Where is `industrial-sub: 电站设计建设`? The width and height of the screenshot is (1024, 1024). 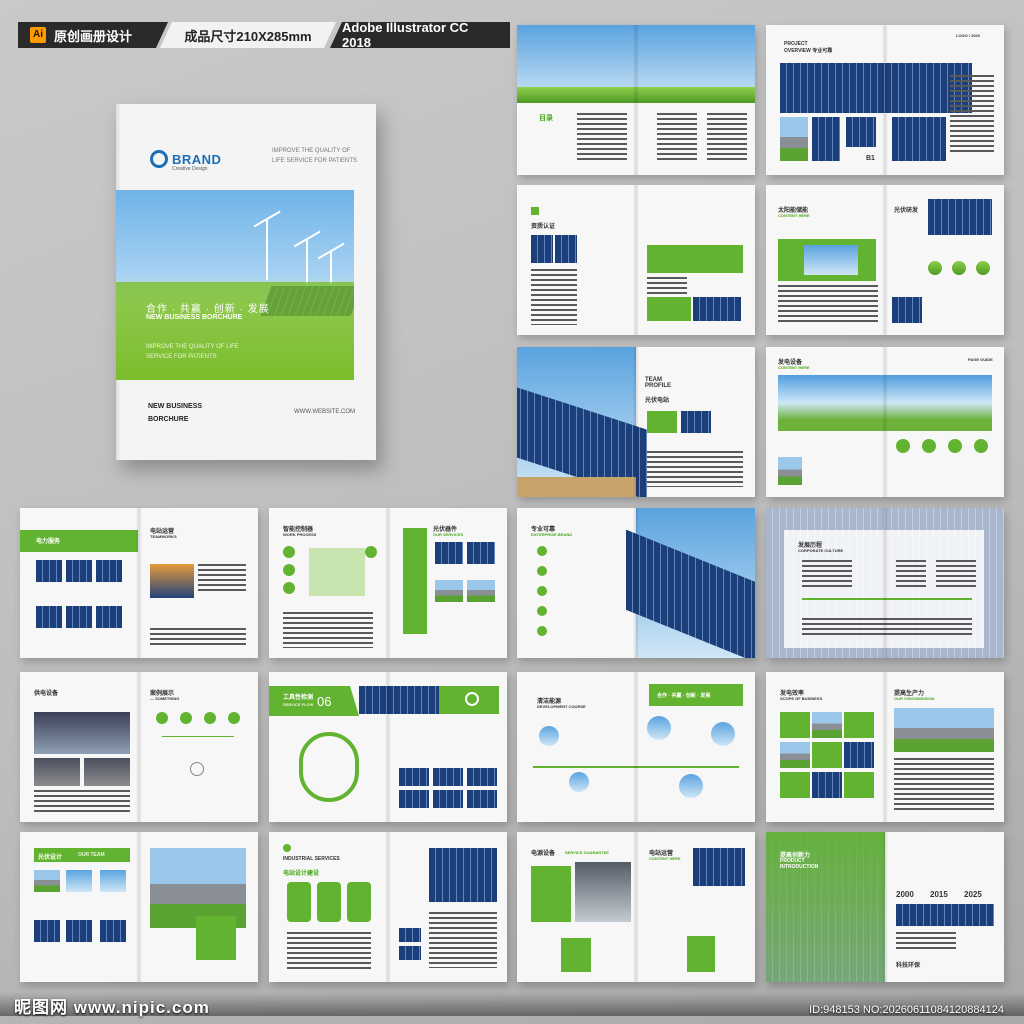
industrial-sub: 电站设计建设 is located at coordinates (301, 874).